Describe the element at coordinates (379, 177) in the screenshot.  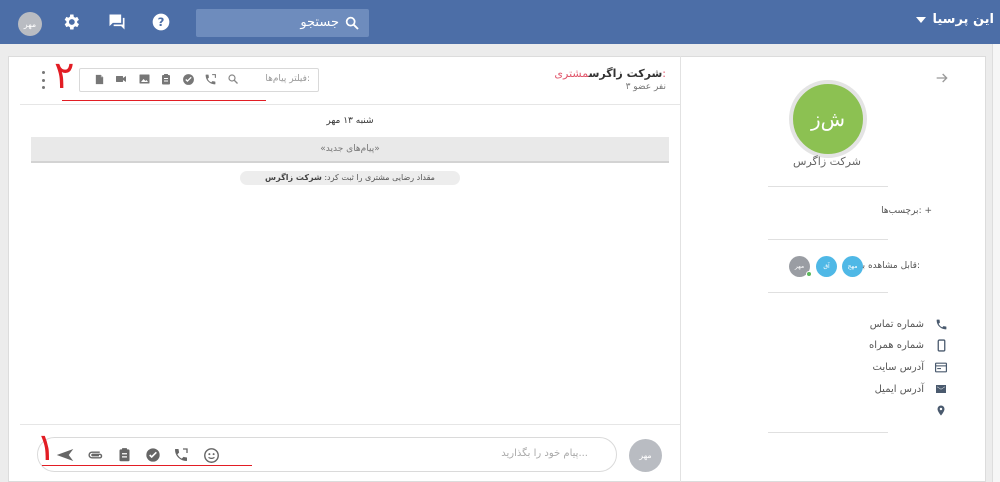
I see `system-message-text: مقداد رضایی مشتری را ثبت کرد:` at that location.